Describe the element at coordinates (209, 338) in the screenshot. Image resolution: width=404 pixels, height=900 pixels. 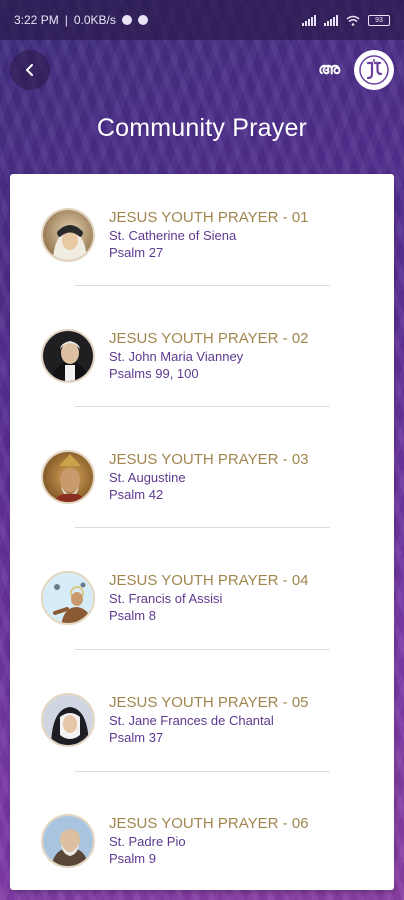
I see `prayer-title: JESUS YOUTH PRAYER - 02` at that location.